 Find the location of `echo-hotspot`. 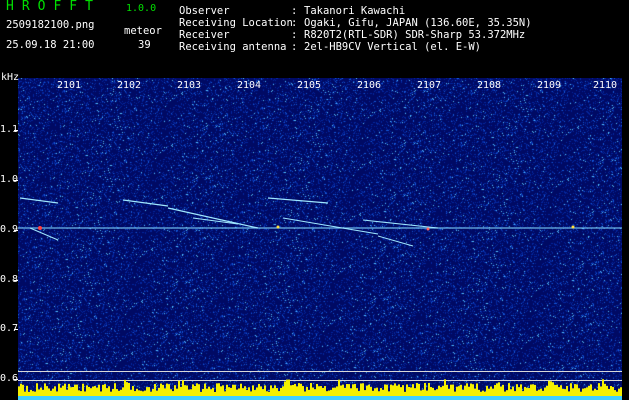

echo-hotspot is located at coordinates (40, 228).